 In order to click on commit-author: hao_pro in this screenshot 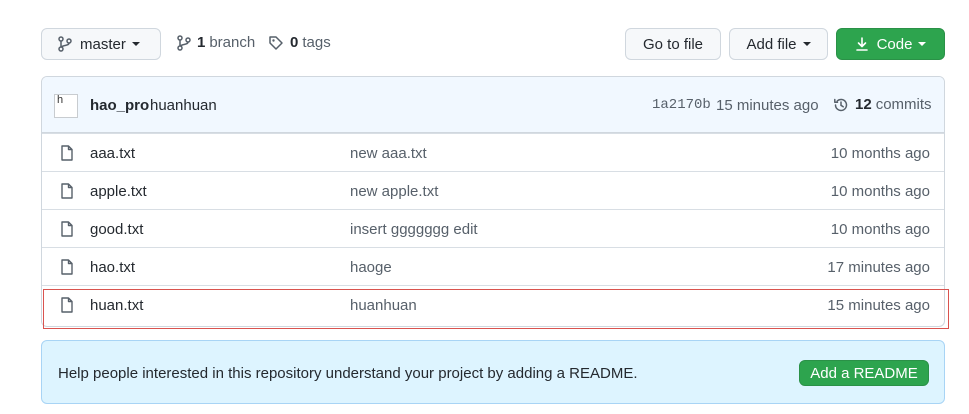, I will do `click(119, 105)`.